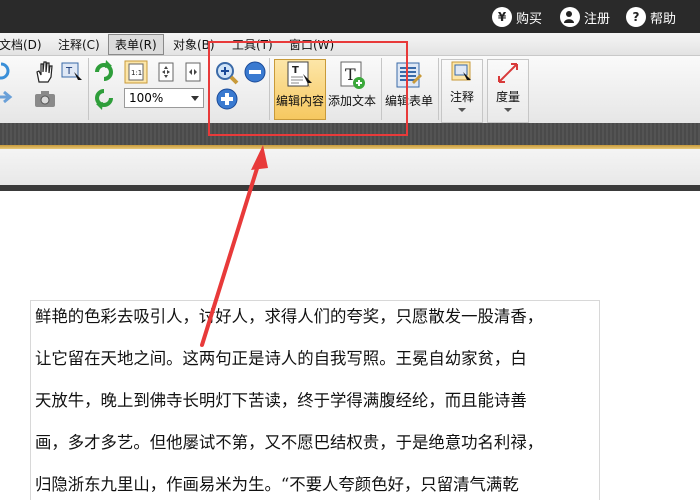 The image size is (700, 500). What do you see at coordinates (308, 88) in the screenshot?
I see `highlight-box` at bounding box center [308, 88].